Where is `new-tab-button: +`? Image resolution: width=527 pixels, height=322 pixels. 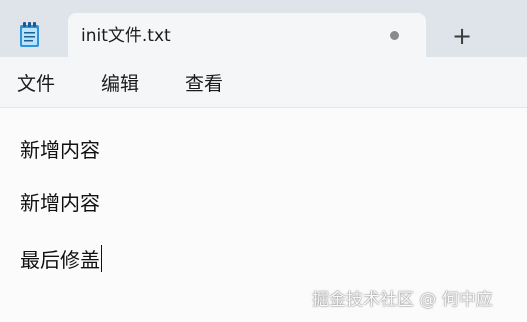 new-tab-button: + is located at coordinates (462, 36).